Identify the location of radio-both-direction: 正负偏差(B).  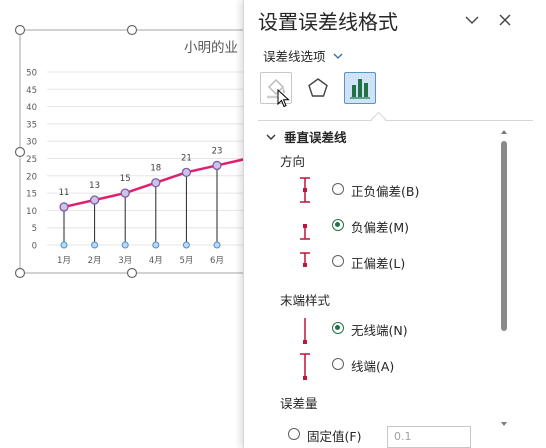
(390, 190).